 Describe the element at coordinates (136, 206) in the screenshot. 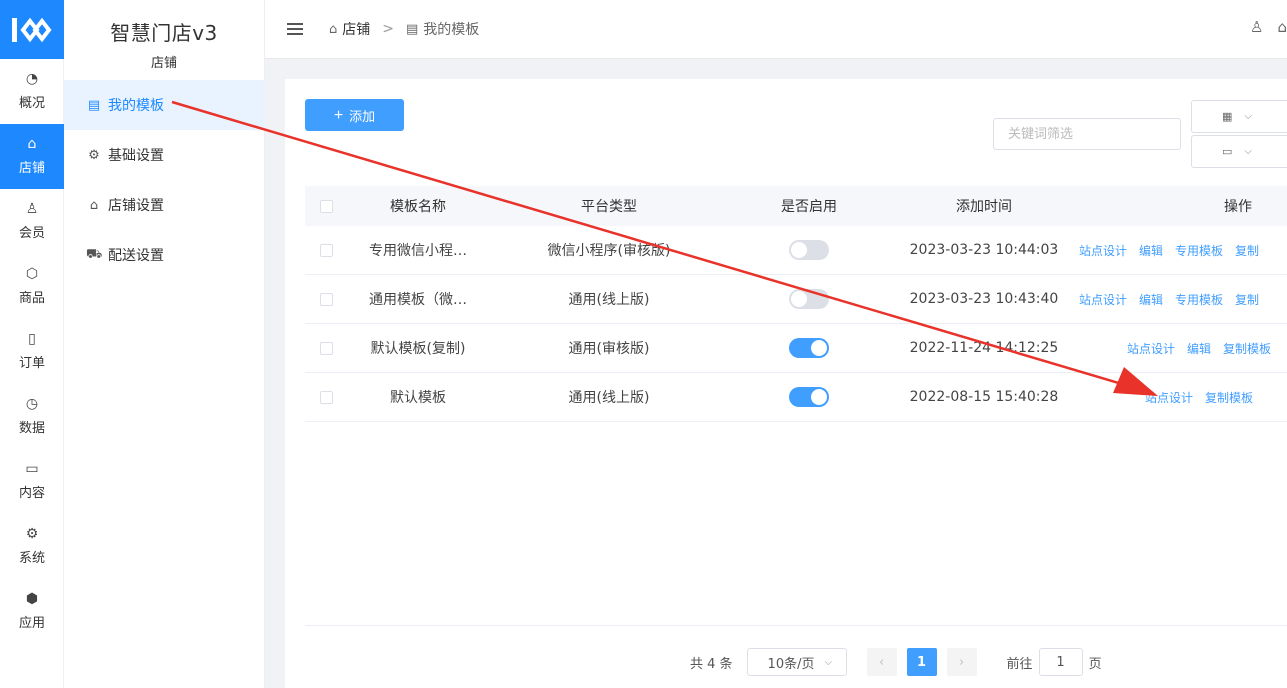

I see `sidebar-item-label: 店铺设置` at that location.